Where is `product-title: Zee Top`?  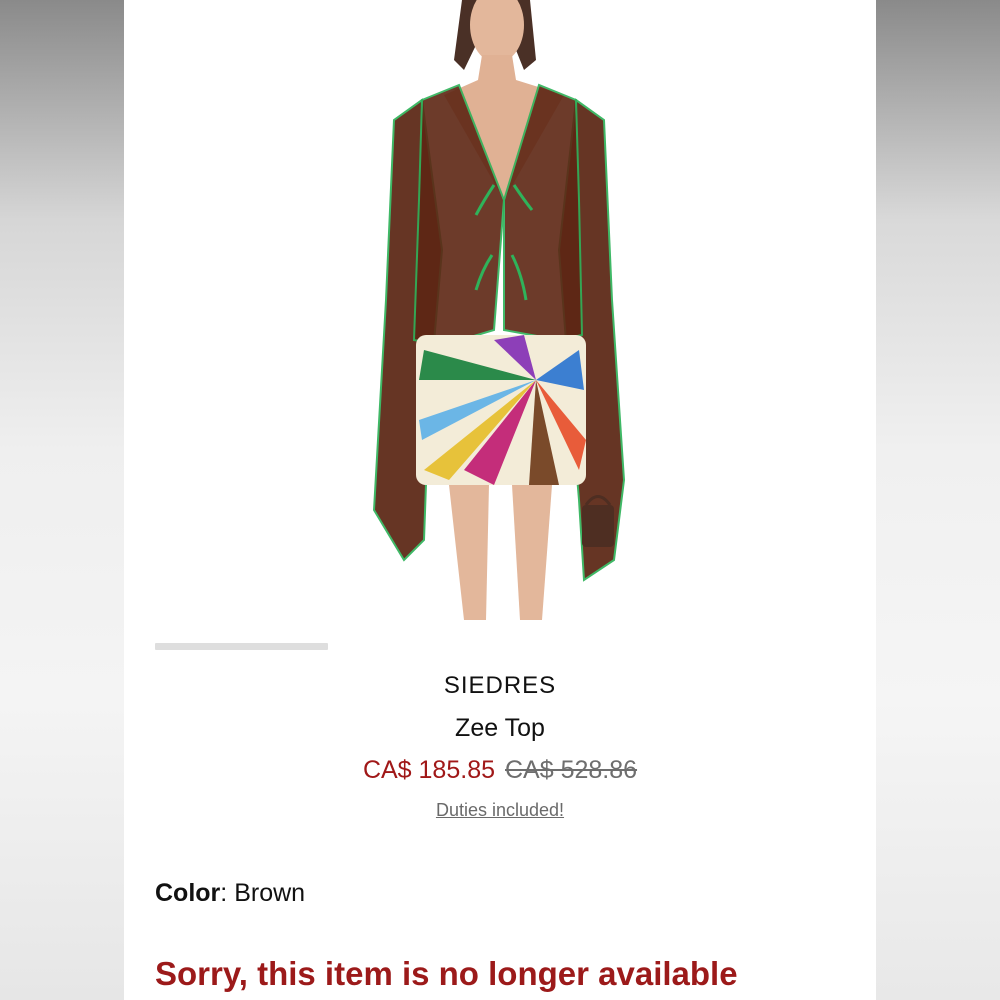 product-title: Zee Top is located at coordinates (500, 728).